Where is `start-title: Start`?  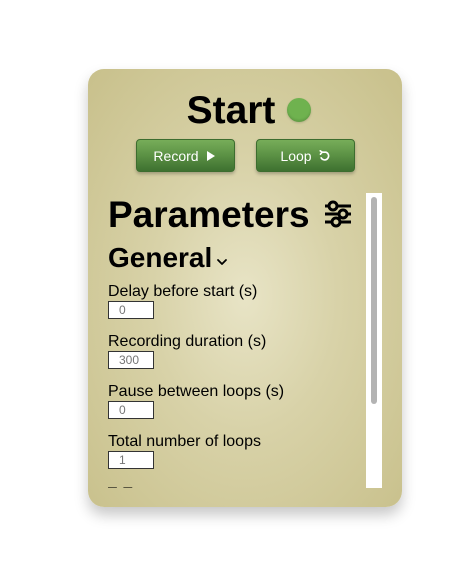 start-title: Start is located at coordinates (231, 110).